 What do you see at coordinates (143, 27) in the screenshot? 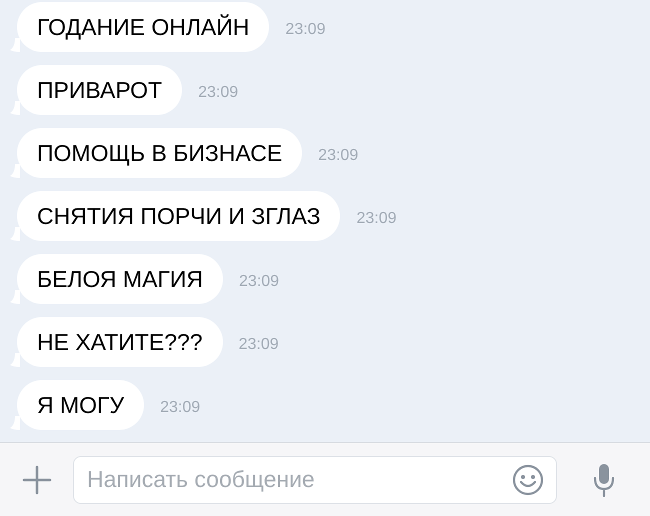
I see `message-bubble: ГОДАНИЕ ОНЛАЙН` at bounding box center [143, 27].